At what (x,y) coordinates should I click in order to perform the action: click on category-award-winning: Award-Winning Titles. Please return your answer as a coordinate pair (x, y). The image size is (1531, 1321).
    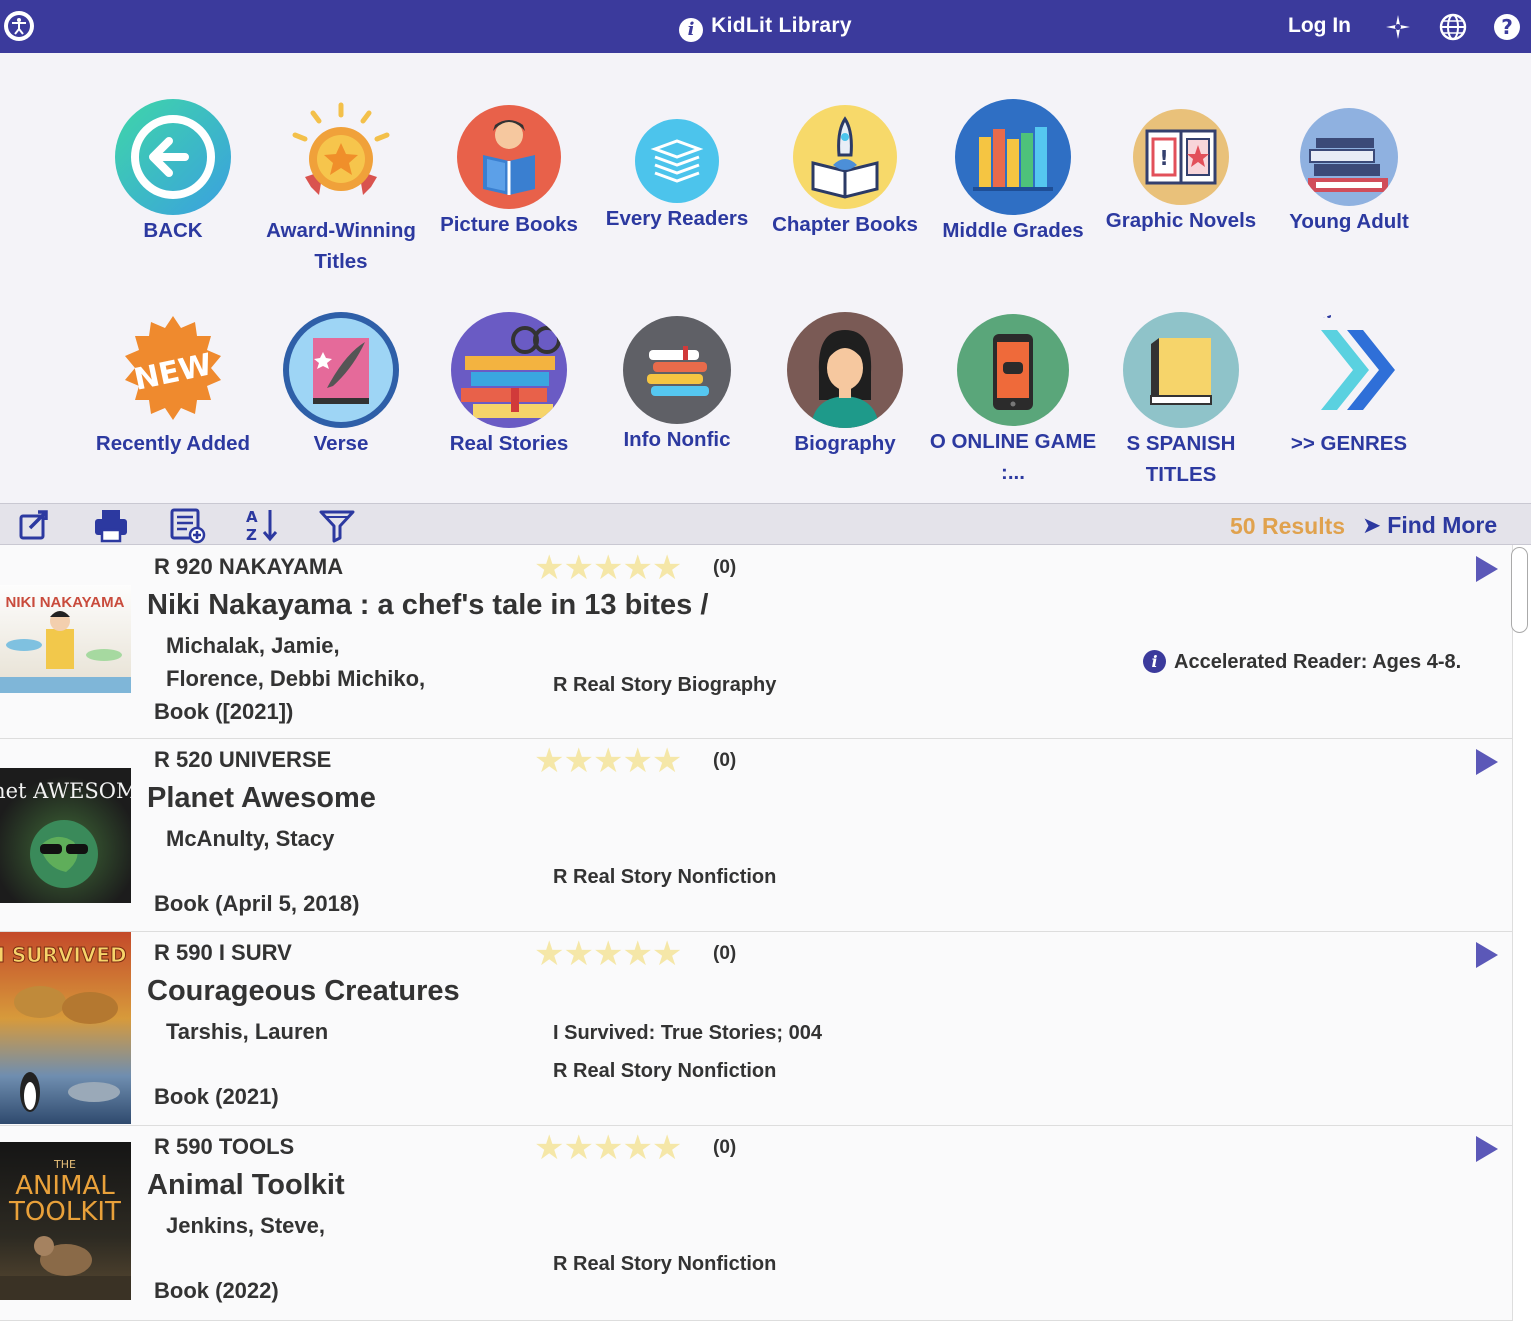
    Looking at the image, I should click on (341, 188).